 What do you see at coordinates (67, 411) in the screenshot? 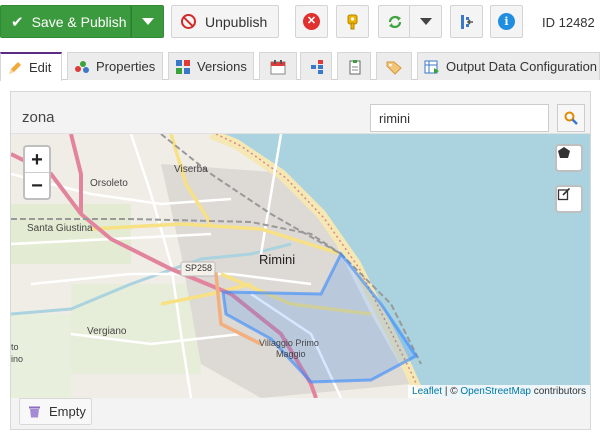
I see `empty-label: Empty` at bounding box center [67, 411].